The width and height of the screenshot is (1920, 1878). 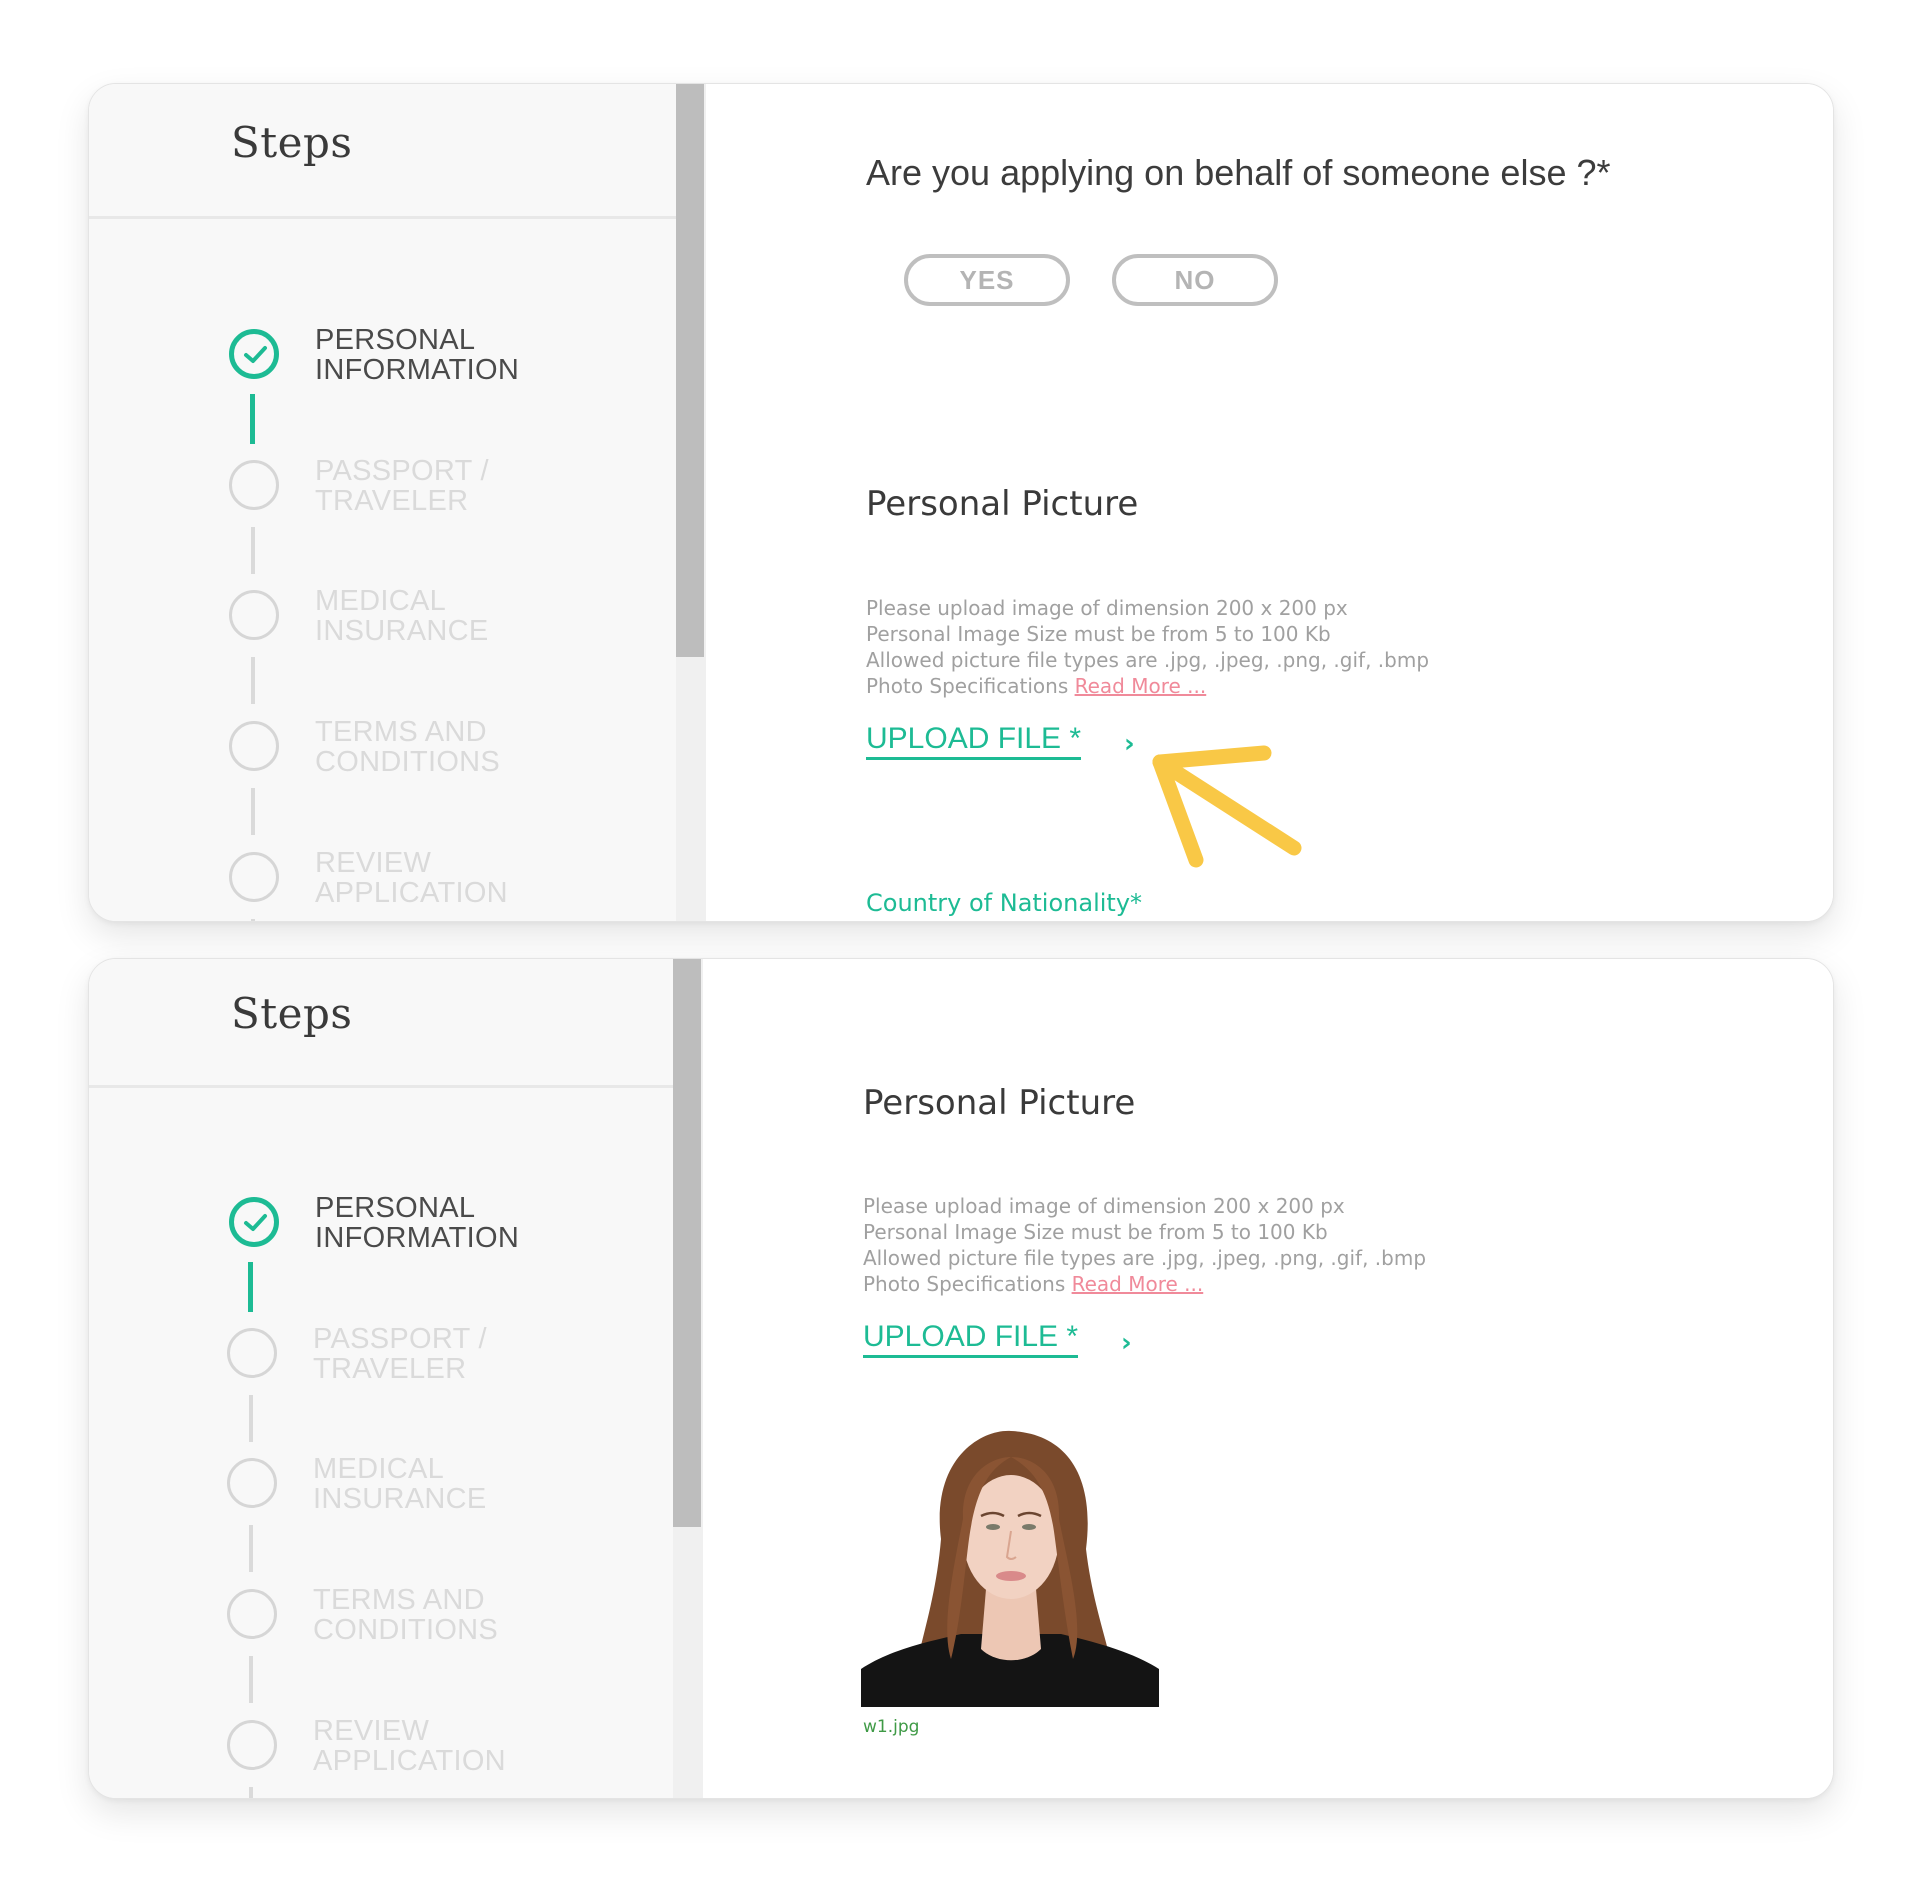 I want to click on portrait-photo-image, so click(x=1010, y=1563).